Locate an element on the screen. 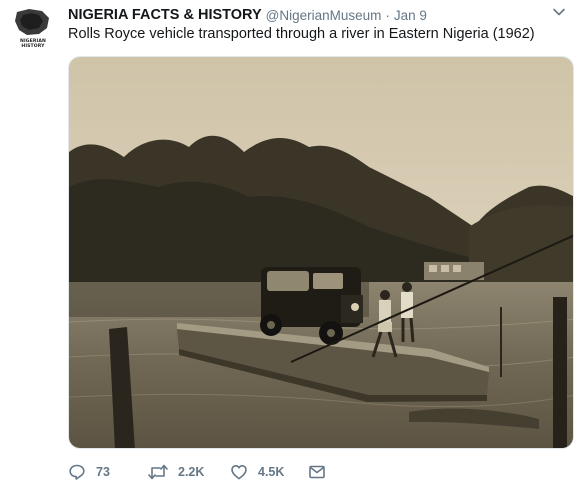  retweet-button: 2.2K is located at coordinates (176, 471).